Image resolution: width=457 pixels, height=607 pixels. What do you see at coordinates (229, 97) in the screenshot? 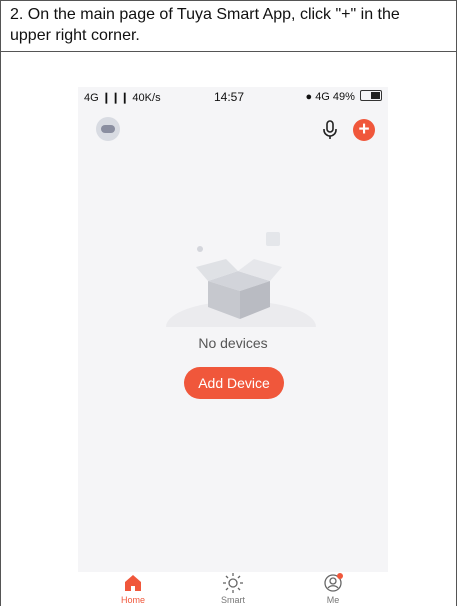
I see `clock: 14:57` at bounding box center [229, 97].